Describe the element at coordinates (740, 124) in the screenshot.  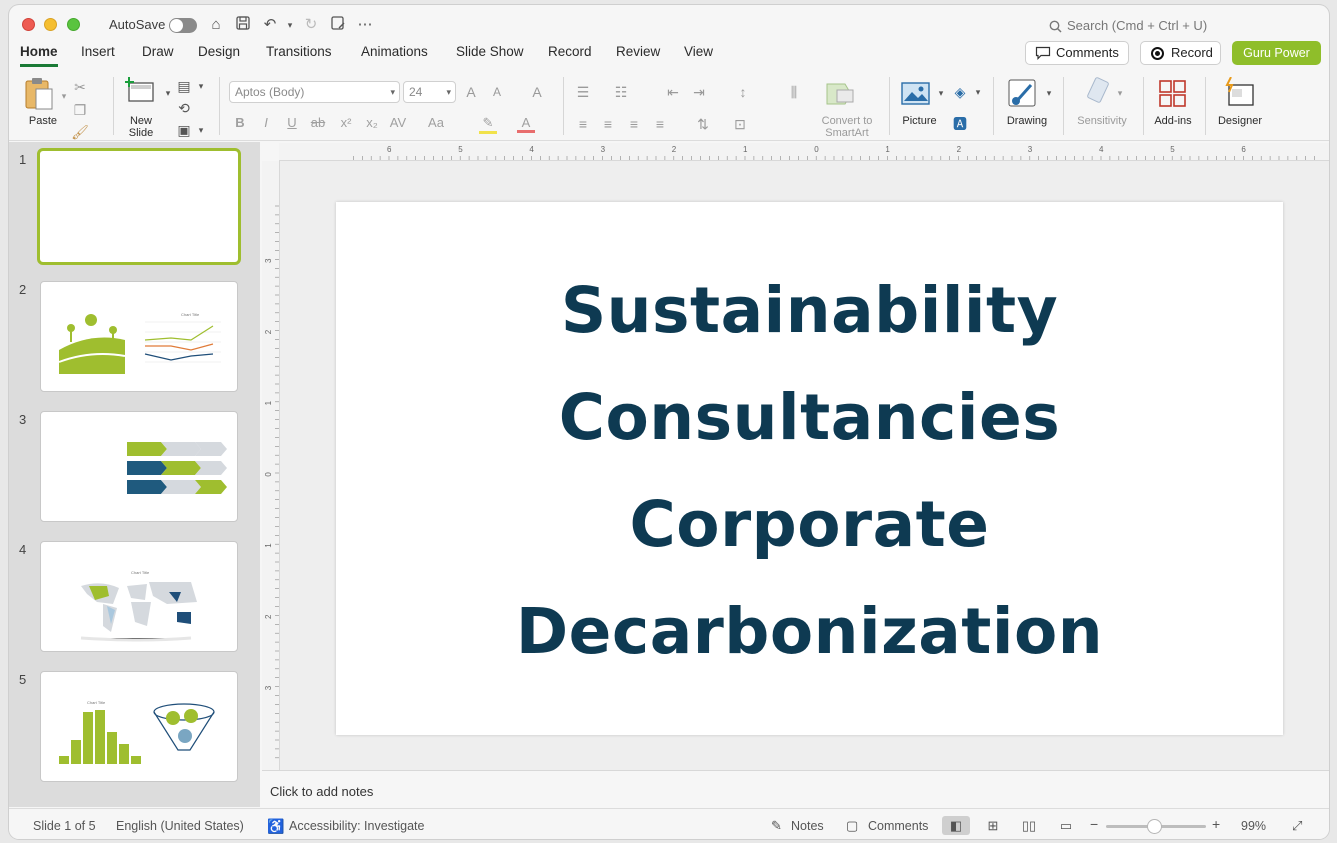
I see `align-text-icon: ⊡` at that location.